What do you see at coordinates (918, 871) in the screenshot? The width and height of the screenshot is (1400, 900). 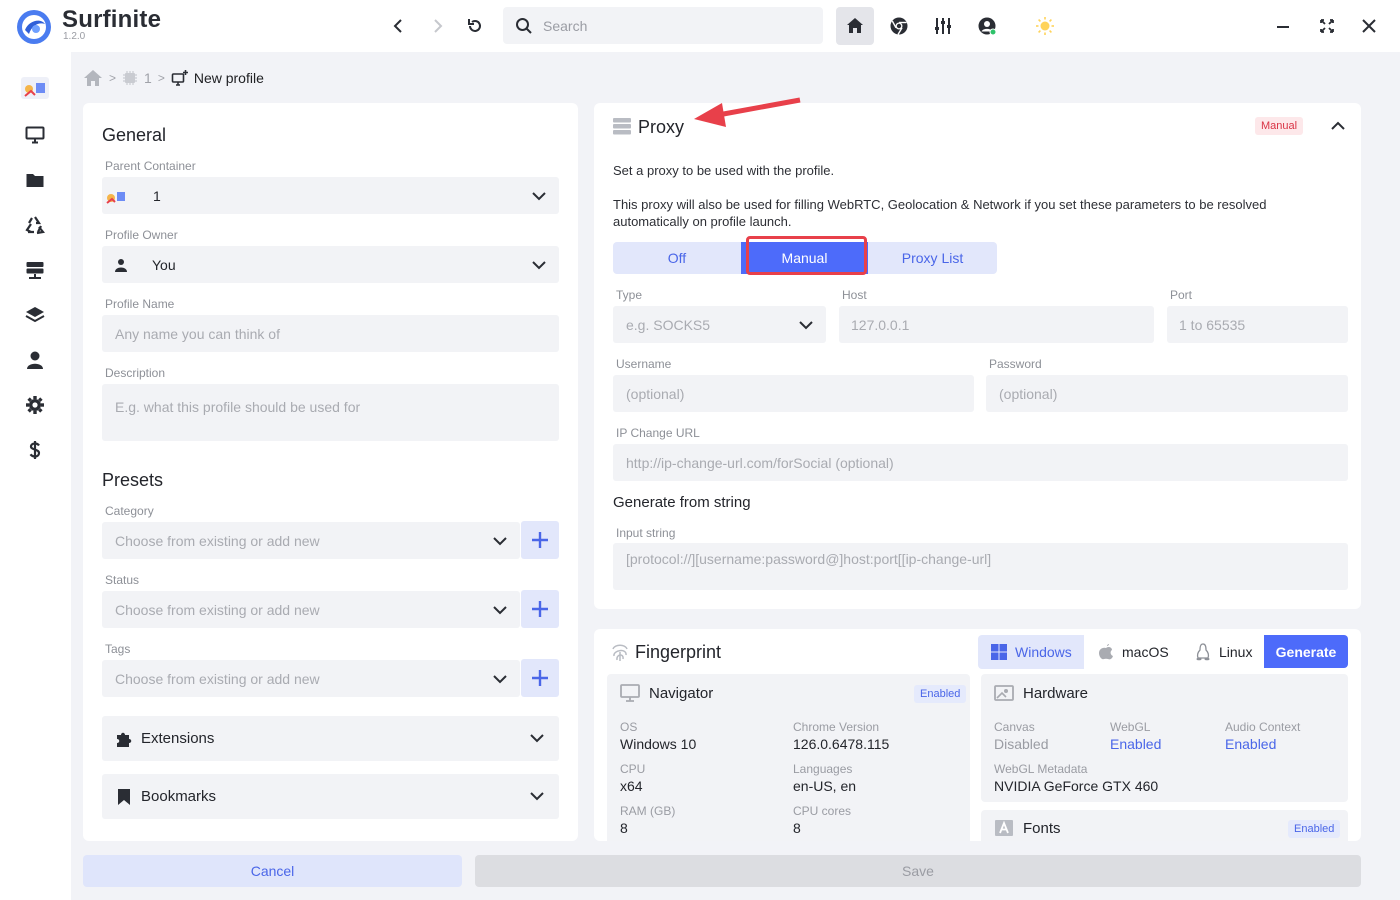 I see `save-button: Save` at bounding box center [918, 871].